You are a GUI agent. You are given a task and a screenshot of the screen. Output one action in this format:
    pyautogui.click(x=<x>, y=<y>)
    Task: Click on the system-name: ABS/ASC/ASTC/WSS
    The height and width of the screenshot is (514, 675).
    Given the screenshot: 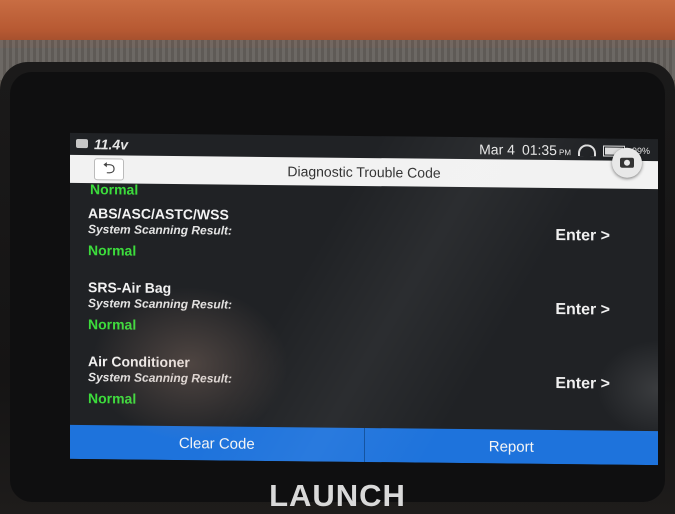 What is the action you would take?
    pyautogui.click(x=158, y=214)
    